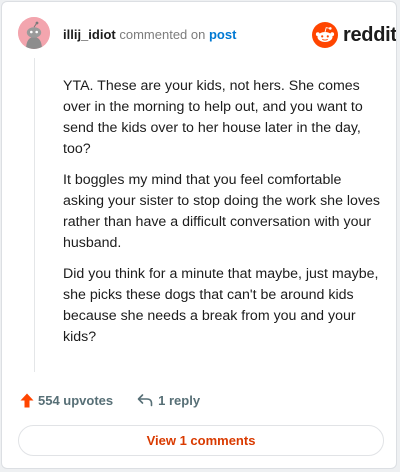 This screenshot has width=400, height=472. What do you see at coordinates (145, 400) in the screenshot?
I see `reply-arrow-icon` at bounding box center [145, 400].